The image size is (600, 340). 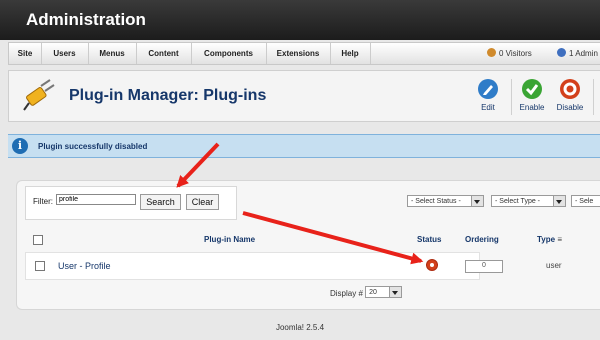 What do you see at coordinates (229, 53) in the screenshot?
I see `menu-components: Components` at bounding box center [229, 53].